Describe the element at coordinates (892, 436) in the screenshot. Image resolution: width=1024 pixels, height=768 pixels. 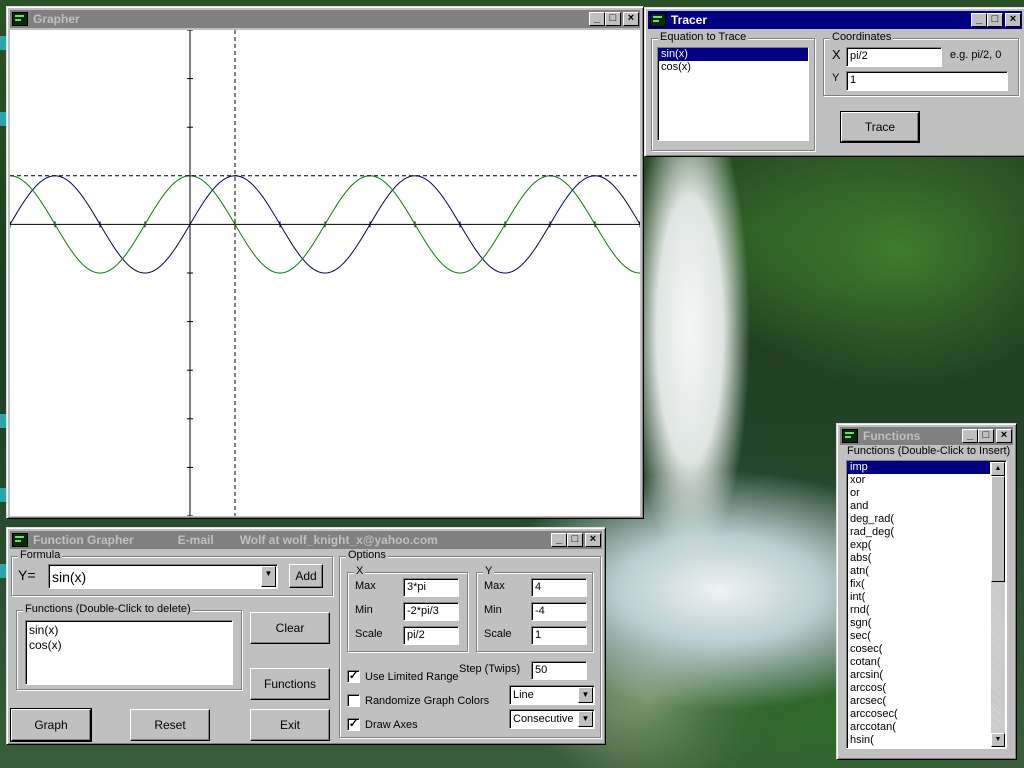
I see `window-title: Functions` at that location.